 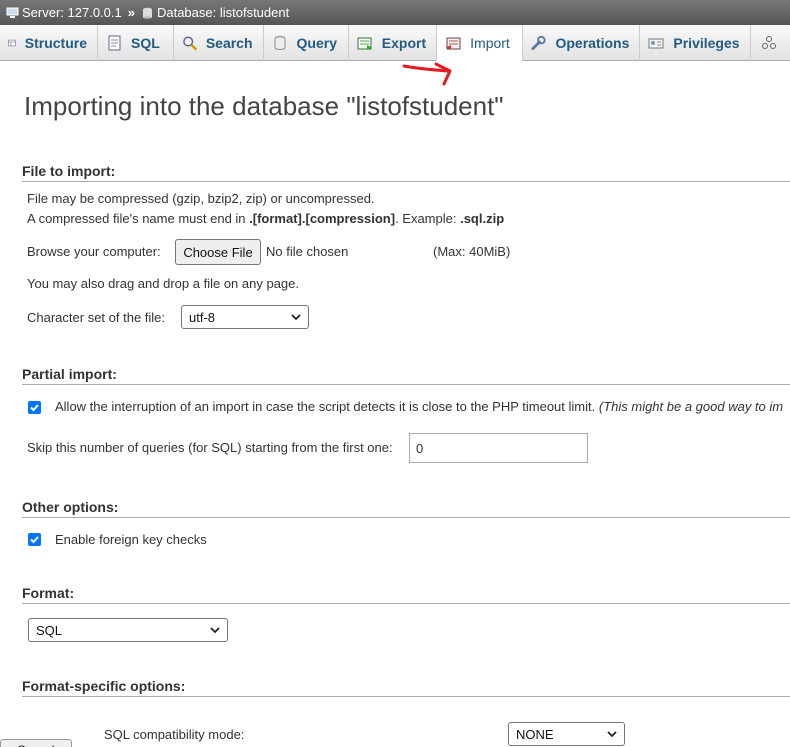 What do you see at coordinates (490, 43) in the screenshot?
I see `tab-import-label: Import` at bounding box center [490, 43].